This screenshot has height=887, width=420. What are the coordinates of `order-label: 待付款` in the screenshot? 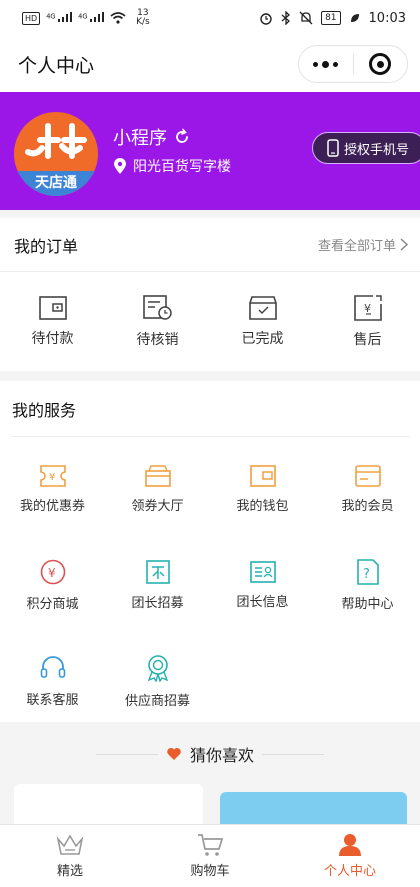 It's located at (52, 338).